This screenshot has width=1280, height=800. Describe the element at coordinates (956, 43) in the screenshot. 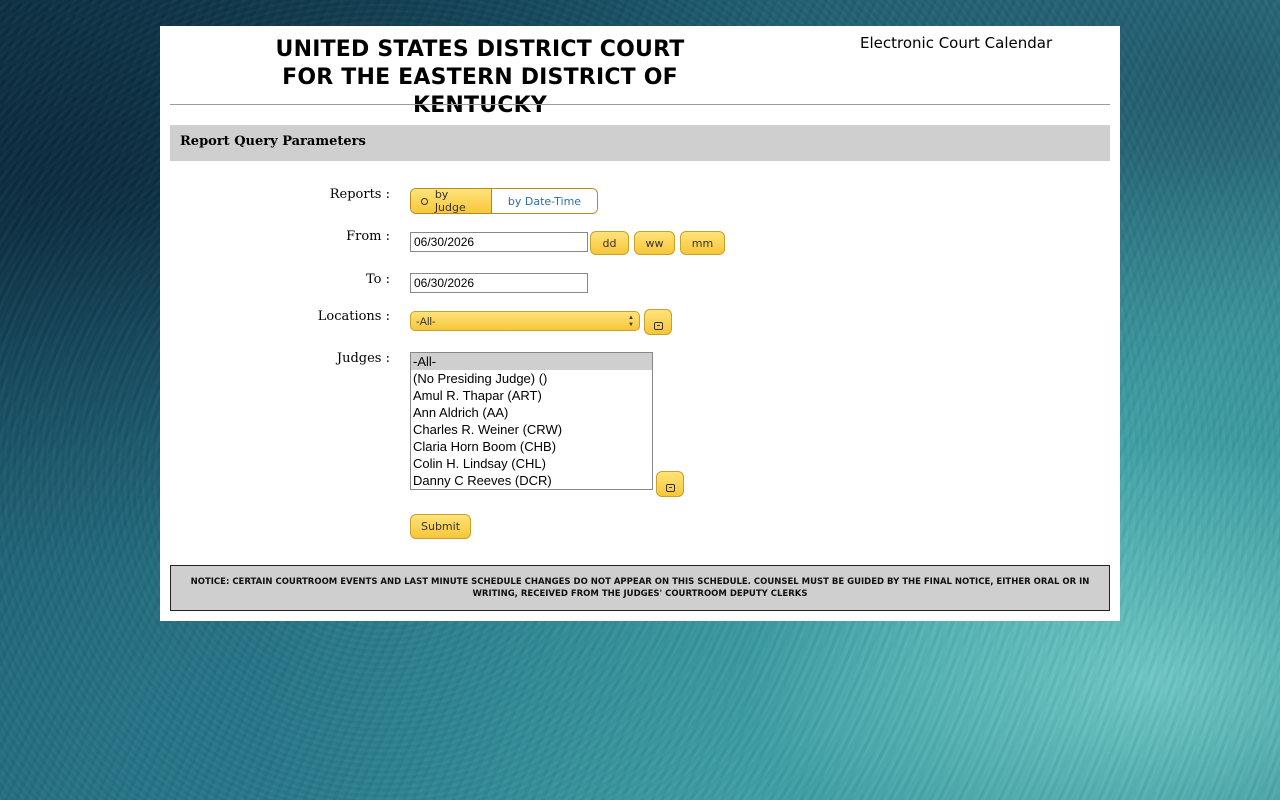

I see `app-title: Electronic Court Calendar` at that location.